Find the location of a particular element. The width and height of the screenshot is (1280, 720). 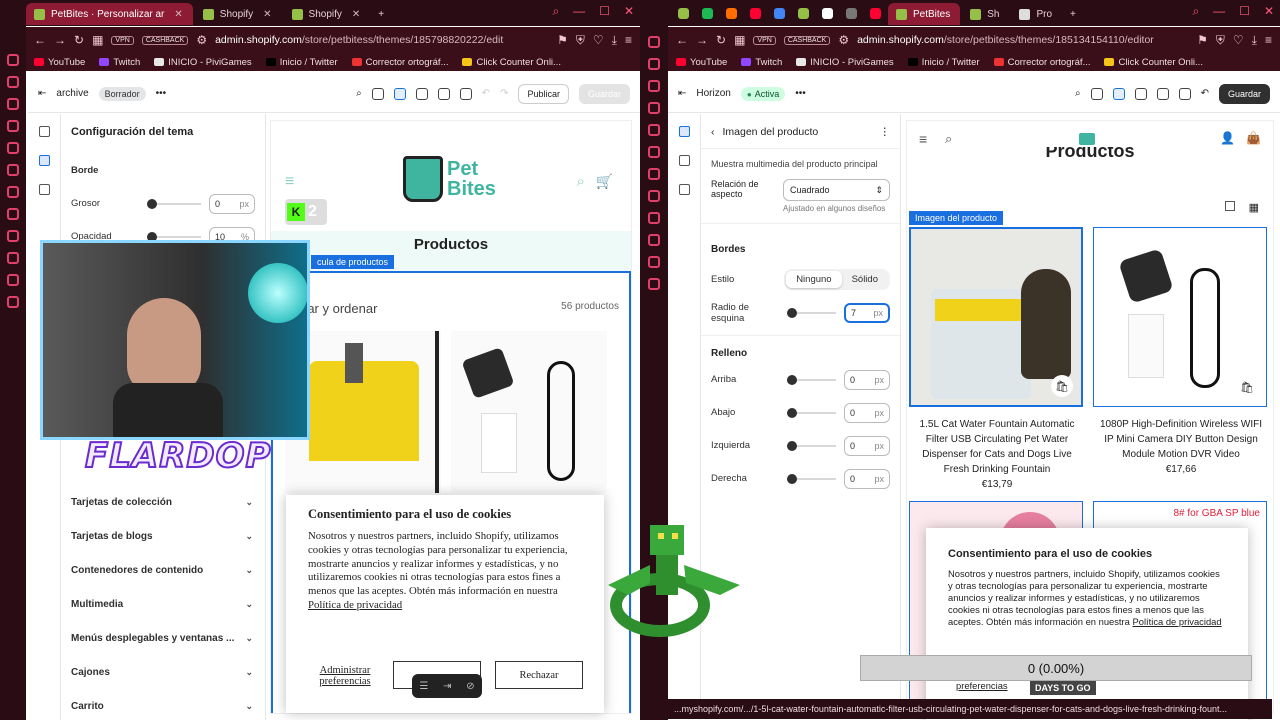

tab-shopify: Shopify ✕ is located at coordinates (238, 14).